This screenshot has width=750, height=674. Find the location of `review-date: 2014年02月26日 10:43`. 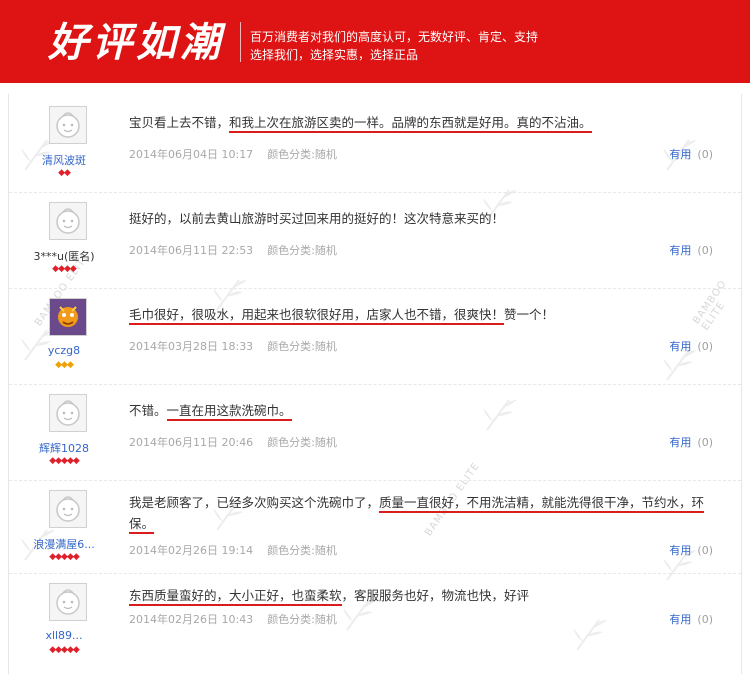

review-date: 2014年02月26日 10:43 is located at coordinates (191, 619).